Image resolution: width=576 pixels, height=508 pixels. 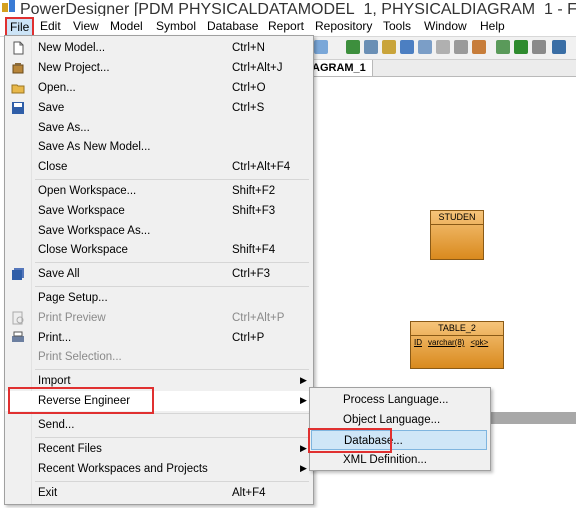 I want to click on menu-item-label: Print Preview, so click(x=72, y=318).